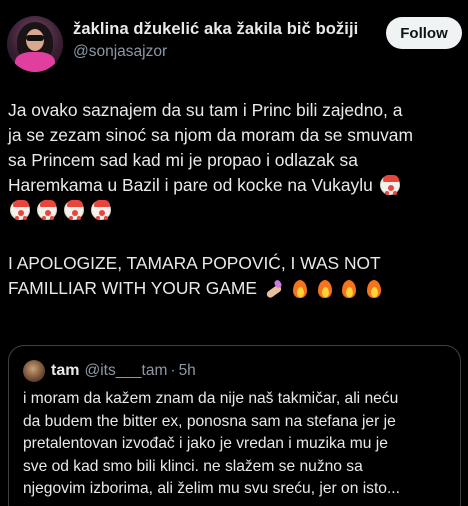  What do you see at coordinates (187, 370) in the screenshot?
I see `quoted-timestamp: 5h` at bounding box center [187, 370].